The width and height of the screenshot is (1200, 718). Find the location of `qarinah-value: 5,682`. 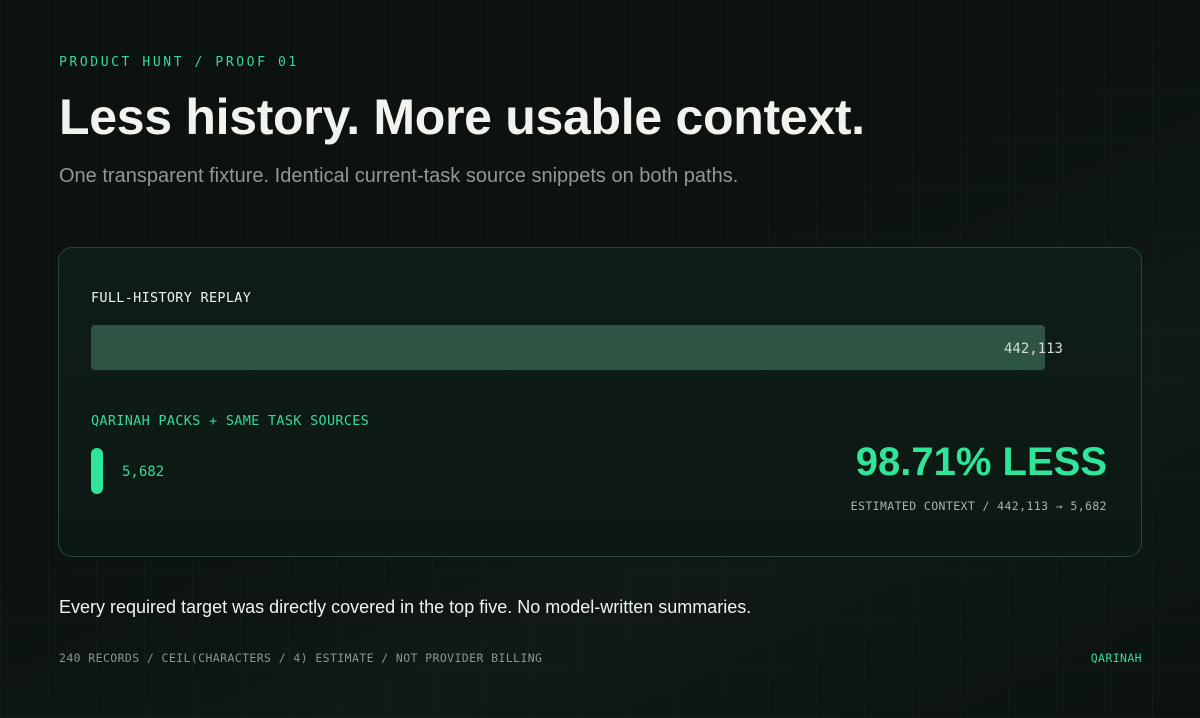

qarinah-value: 5,682 is located at coordinates (143, 472).